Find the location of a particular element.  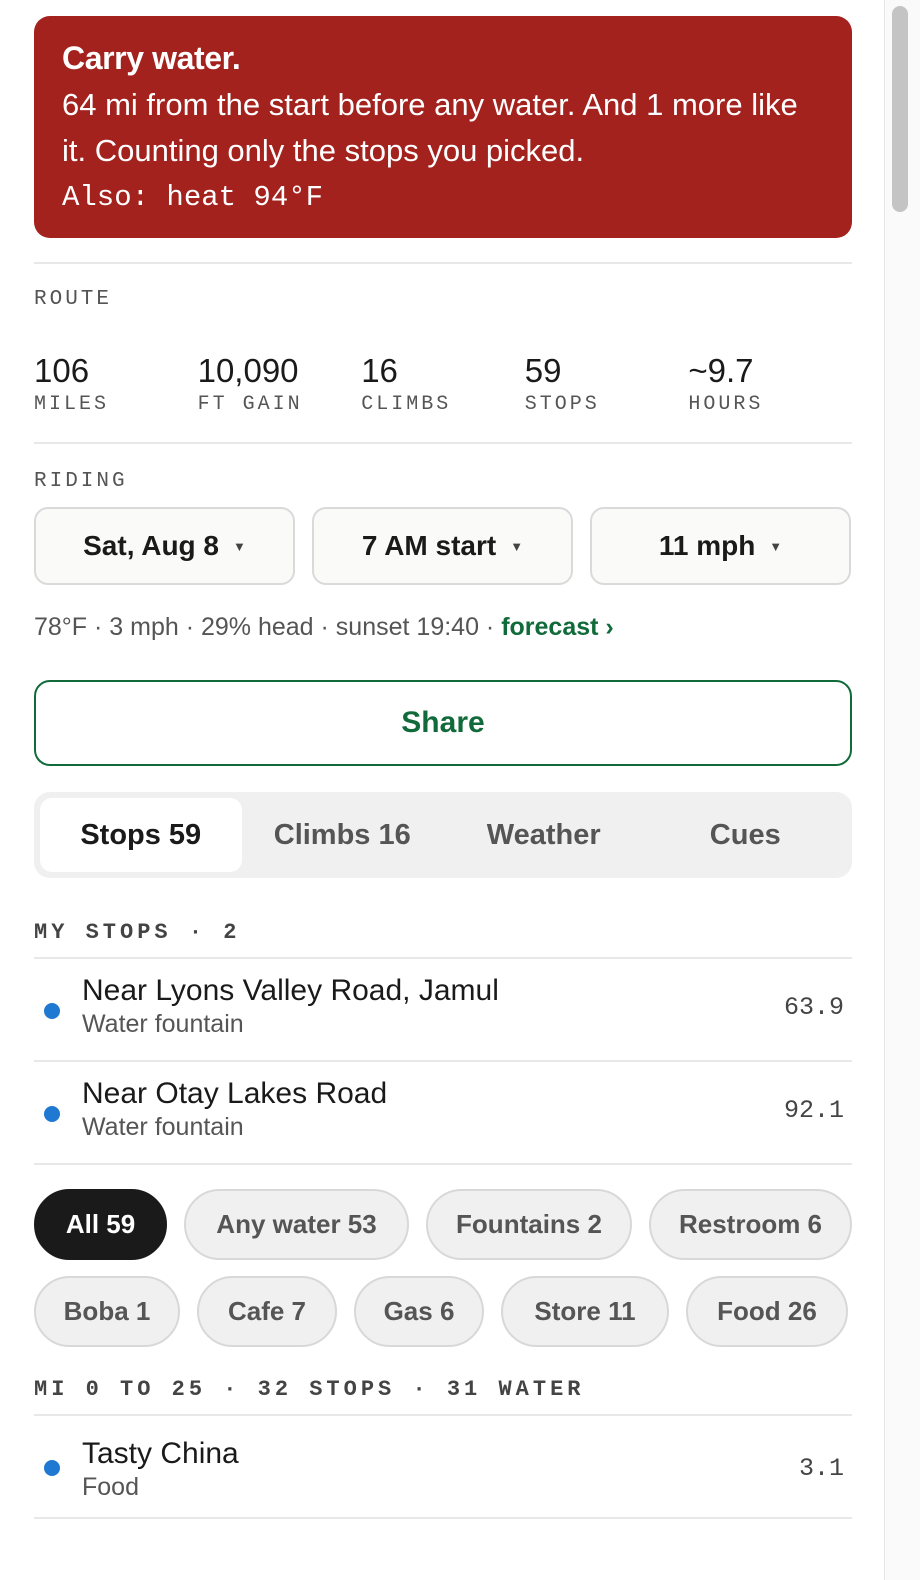

scrollbar-track is located at coordinates (902, 790).